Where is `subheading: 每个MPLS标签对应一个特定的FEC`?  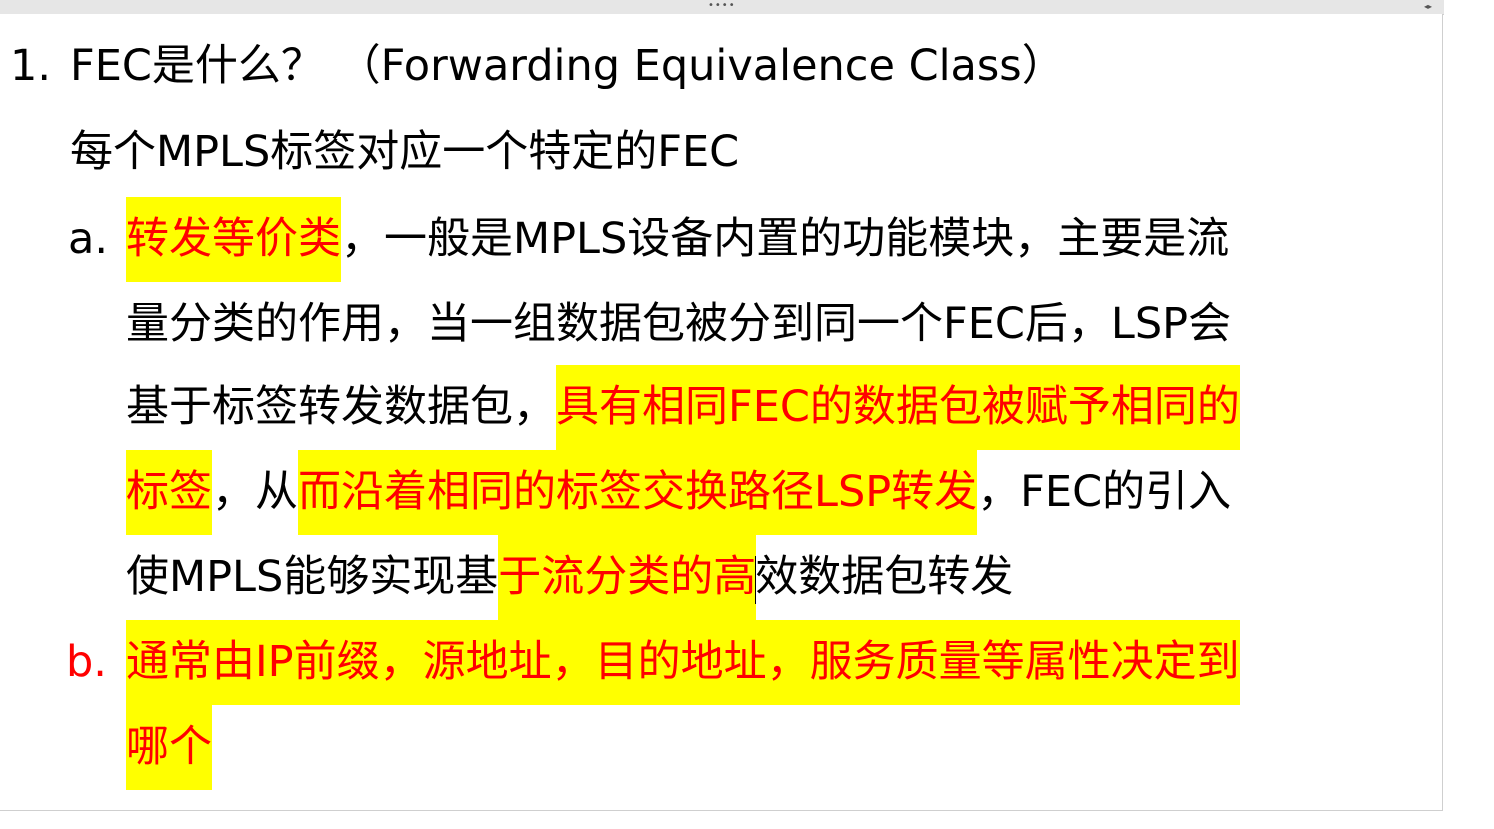 subheading: 每个MPLS标签对应一个特定的FEC is located at coordinates (405, 152).